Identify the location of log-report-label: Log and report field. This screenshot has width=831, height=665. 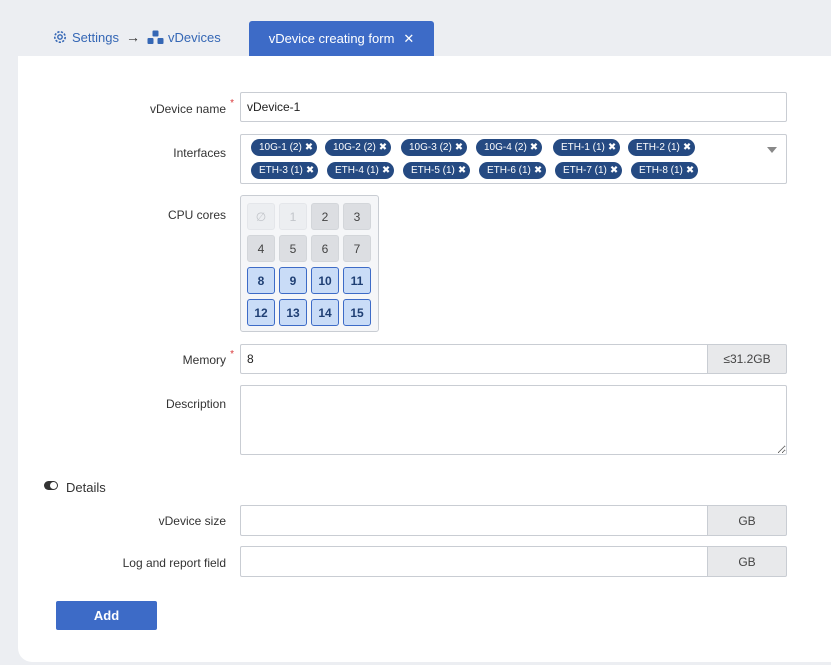
(174, 563).